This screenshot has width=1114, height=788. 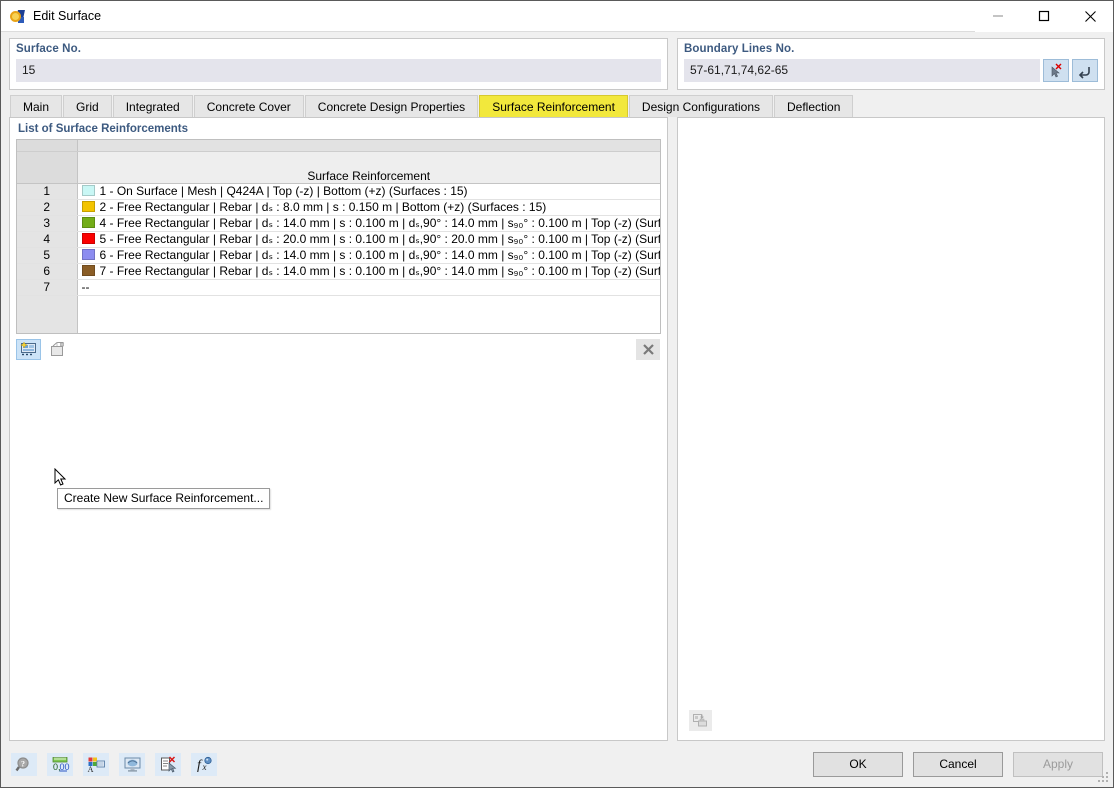 I want to click on display-properties-button: A, so click(x=96, y=764).